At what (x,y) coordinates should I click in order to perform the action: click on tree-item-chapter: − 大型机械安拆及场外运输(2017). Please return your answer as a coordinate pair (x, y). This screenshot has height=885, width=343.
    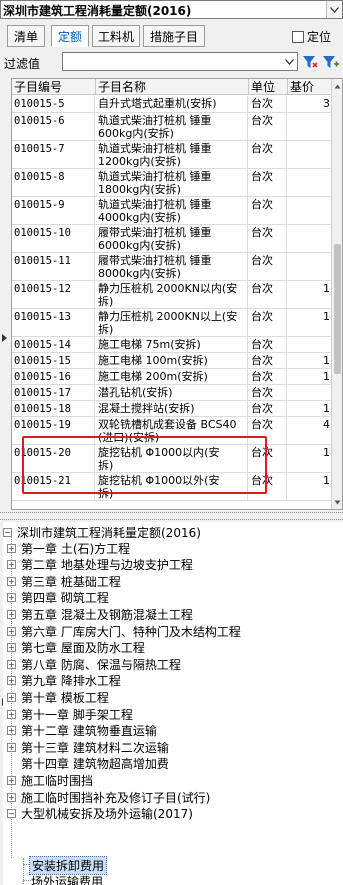
    Looking at the image, I should click on (101, 814).